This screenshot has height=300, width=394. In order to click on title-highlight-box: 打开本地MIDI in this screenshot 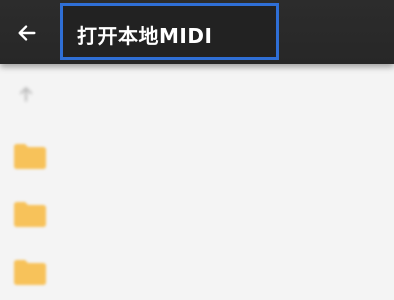, I will do `click(169, 31)`.